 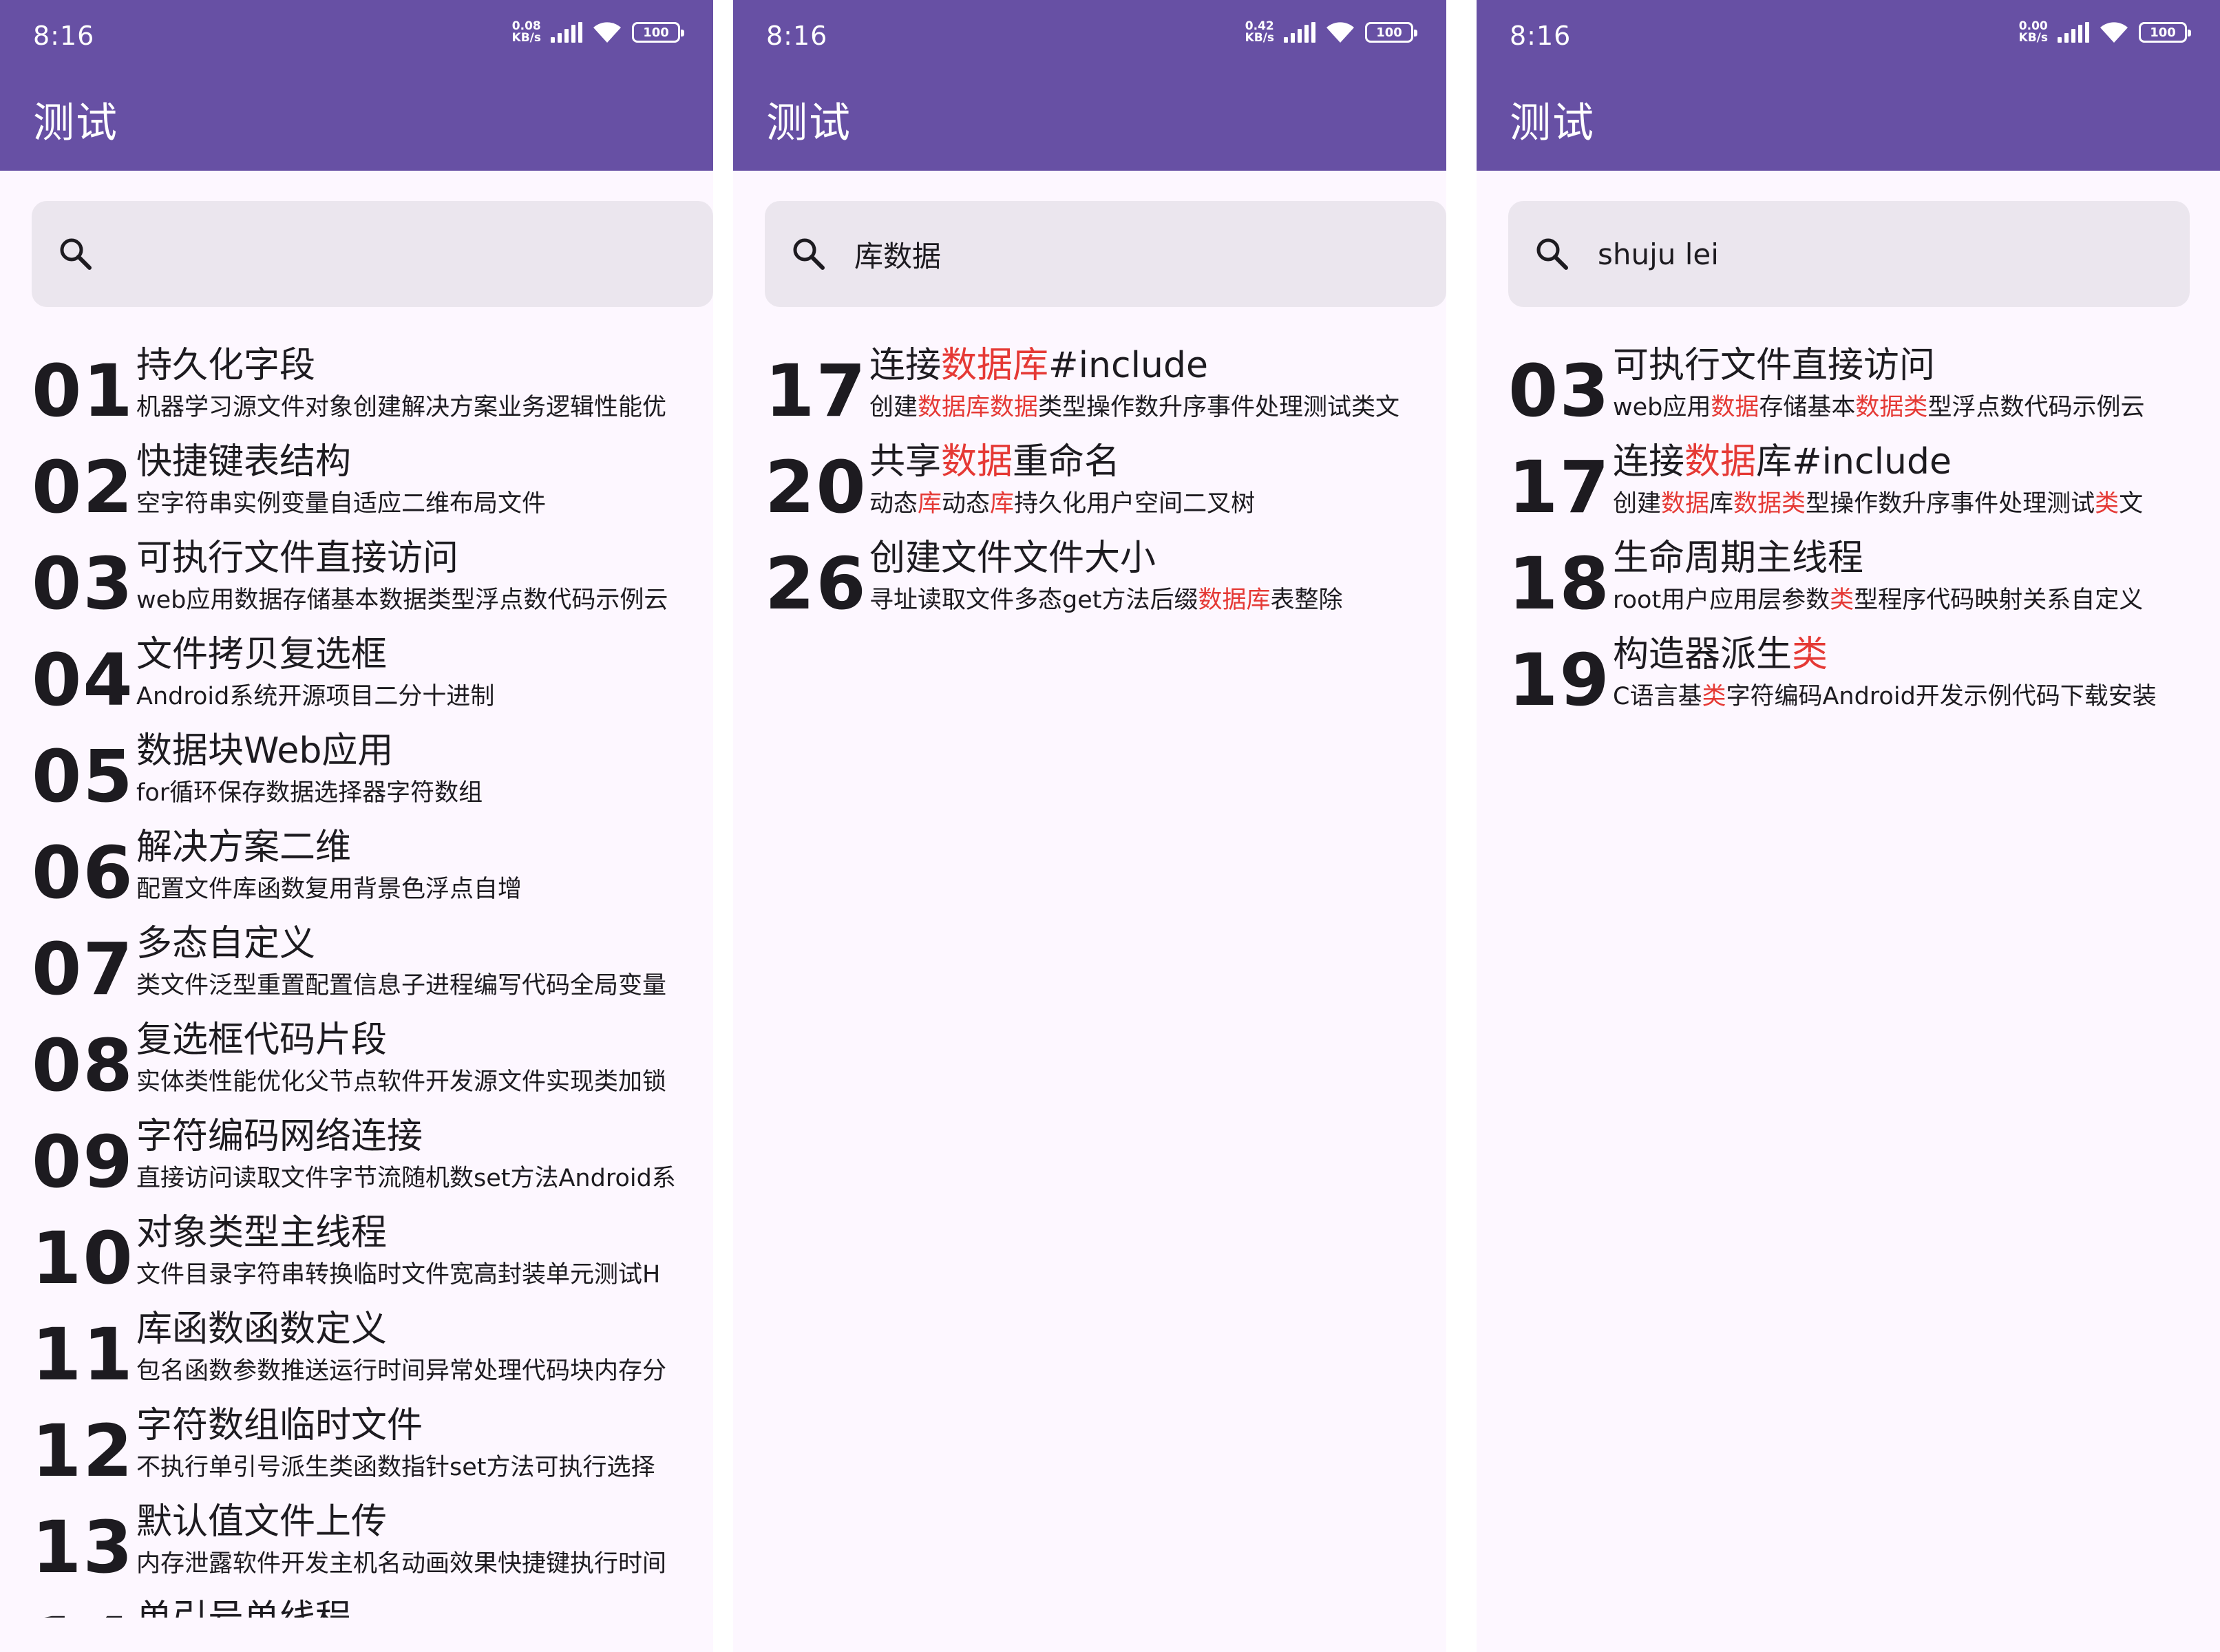 I want to click on item-number: 05, so click(x=83, y=776).